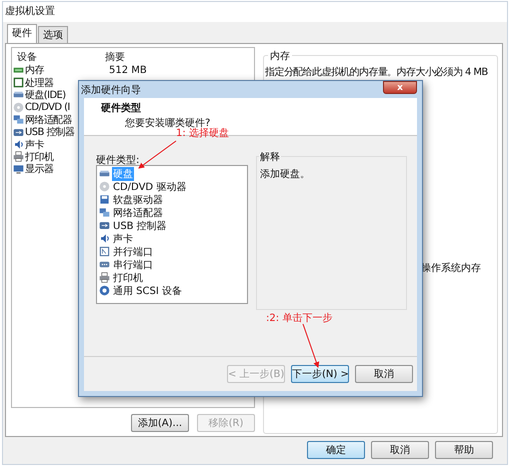  What do you see at coordinates (336, 450) in the screenshot?
I see `ok-button: 确定` at bounding box center [336, 450].